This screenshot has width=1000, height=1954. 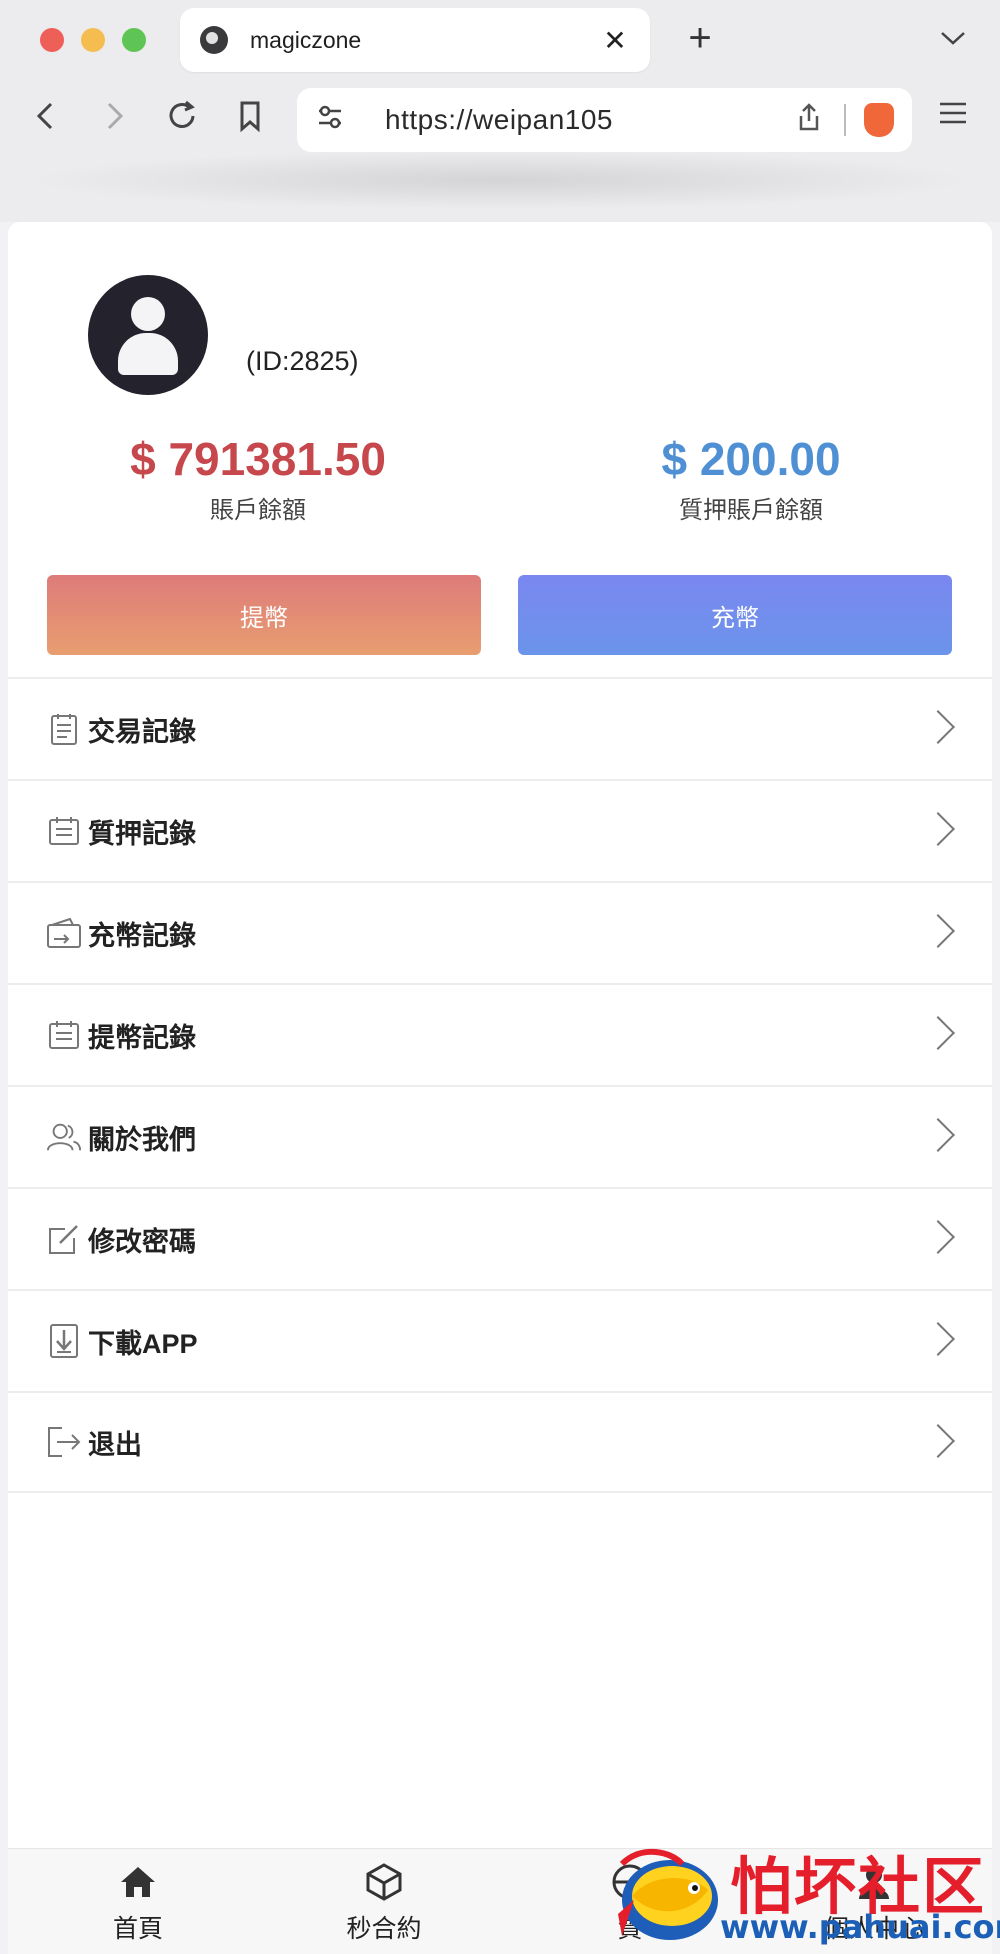 I want to click on maximize-window-button, so click(x=134, y=40).